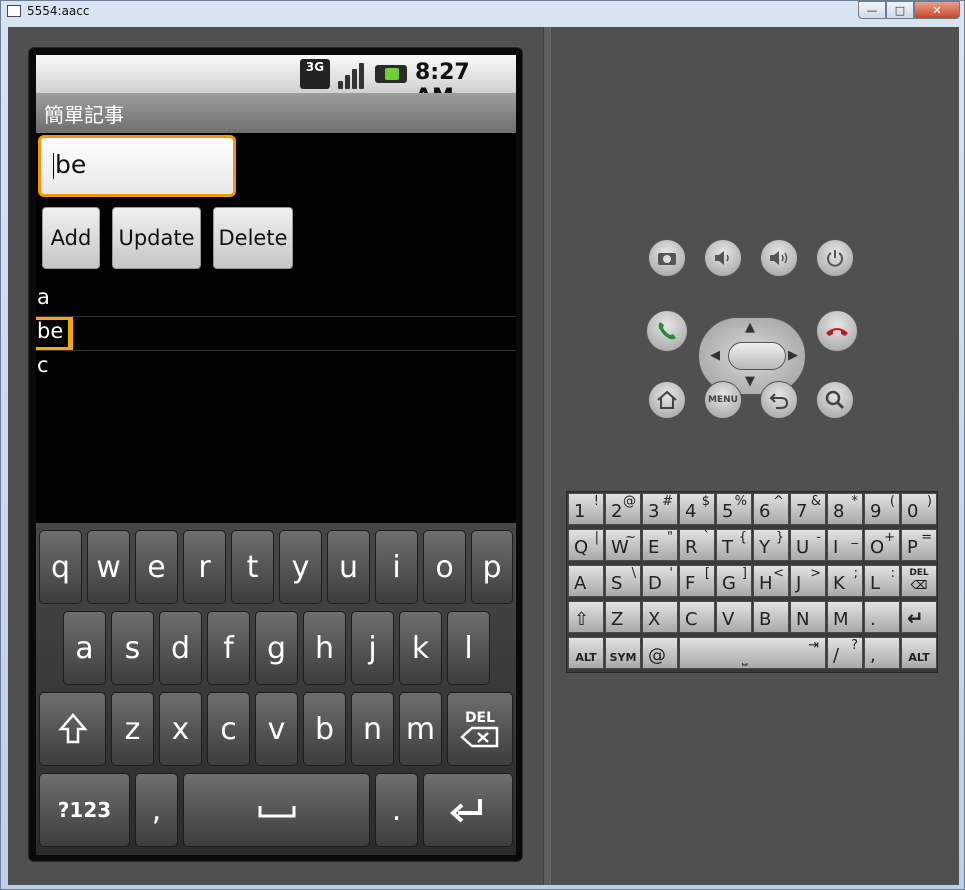 The width and height of the screenshot is (965, 890). What do you see at coordinates (276, 300) in the screenshot?
I see `list-item: a` at bounding box center [276, 300].